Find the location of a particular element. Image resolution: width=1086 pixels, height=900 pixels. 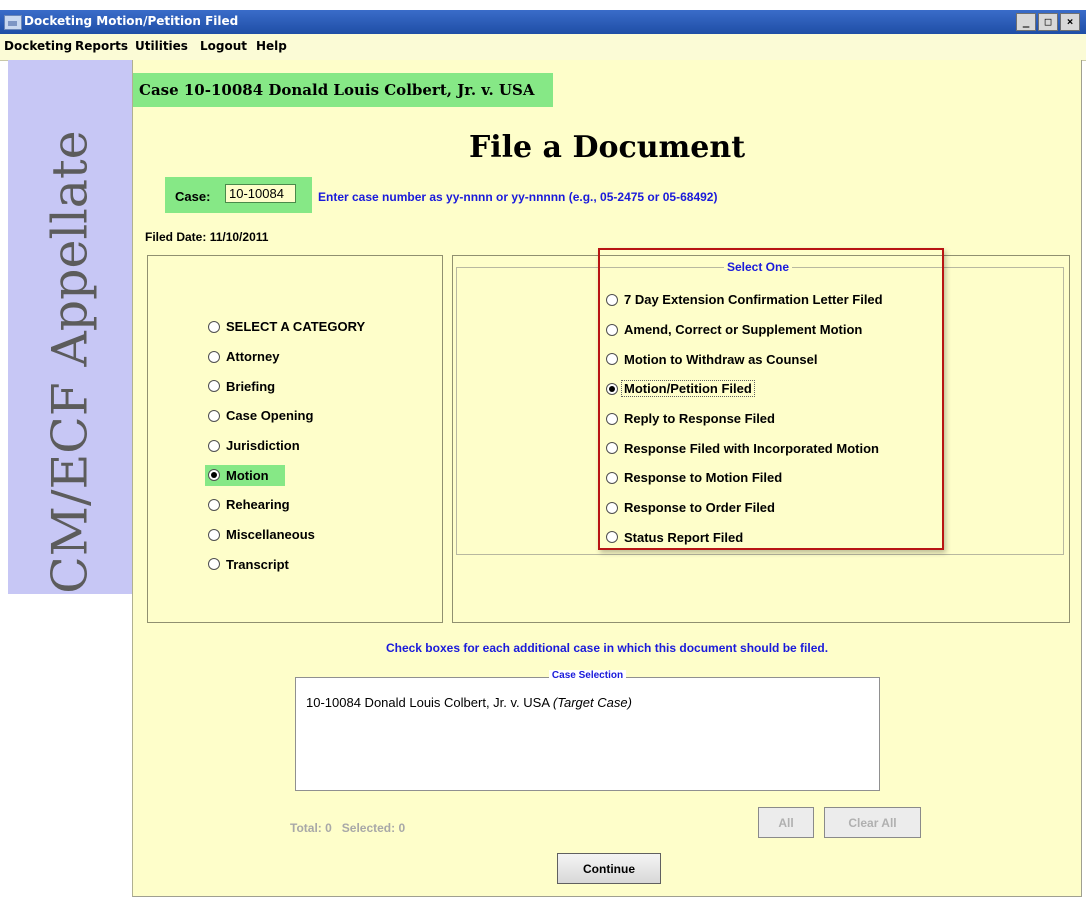

category-option-selected: Motion is located at coordinates (285, 475).